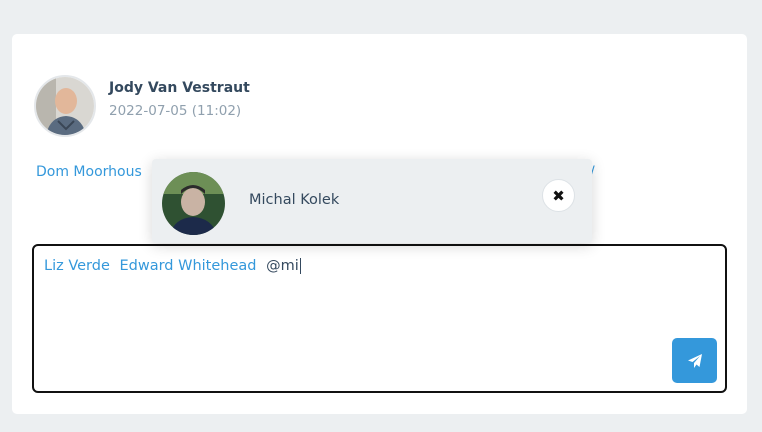 The image size is (762, 432). What do you see at coordinates (294, 200) in the screenshot?
I see `suggestion-name: Michal Kolek` at bounding box center [294, 200].